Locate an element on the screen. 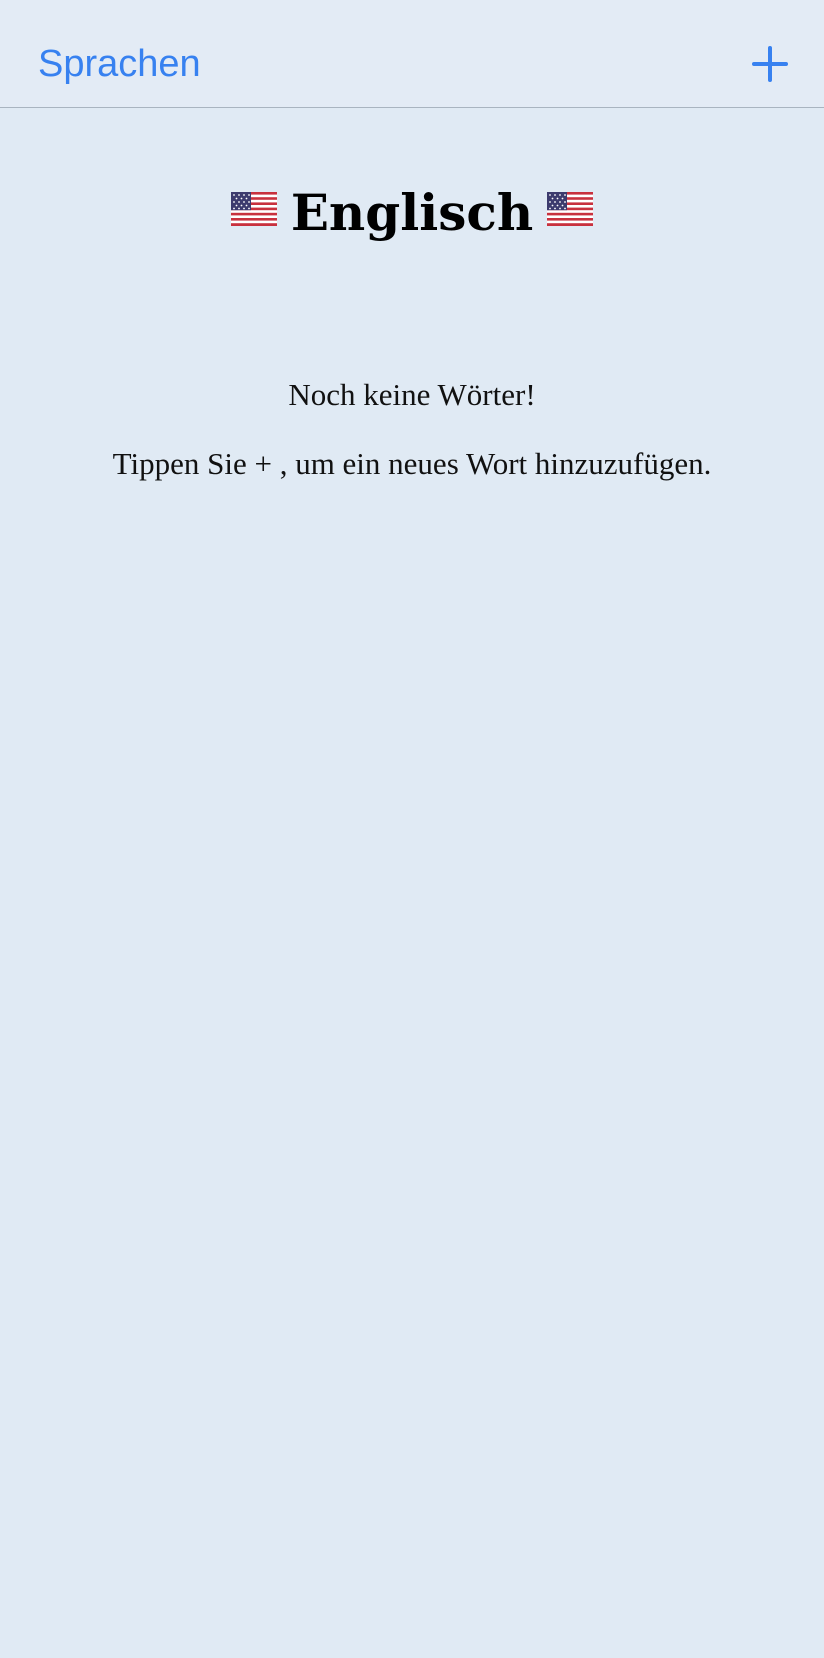 The width and height of the screenshot is (824, 1658). back-button-languages: Sprachen is located at coordinates (119, 64).